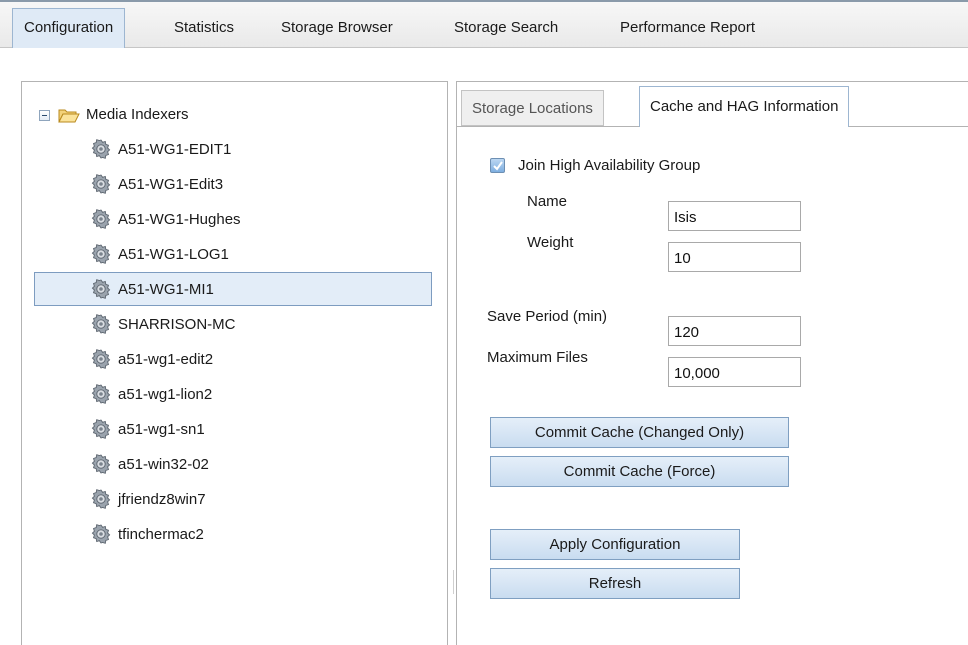  I want to click on tree-item-sharrison-mc: SHARRISON-MC, so click(233, 324).